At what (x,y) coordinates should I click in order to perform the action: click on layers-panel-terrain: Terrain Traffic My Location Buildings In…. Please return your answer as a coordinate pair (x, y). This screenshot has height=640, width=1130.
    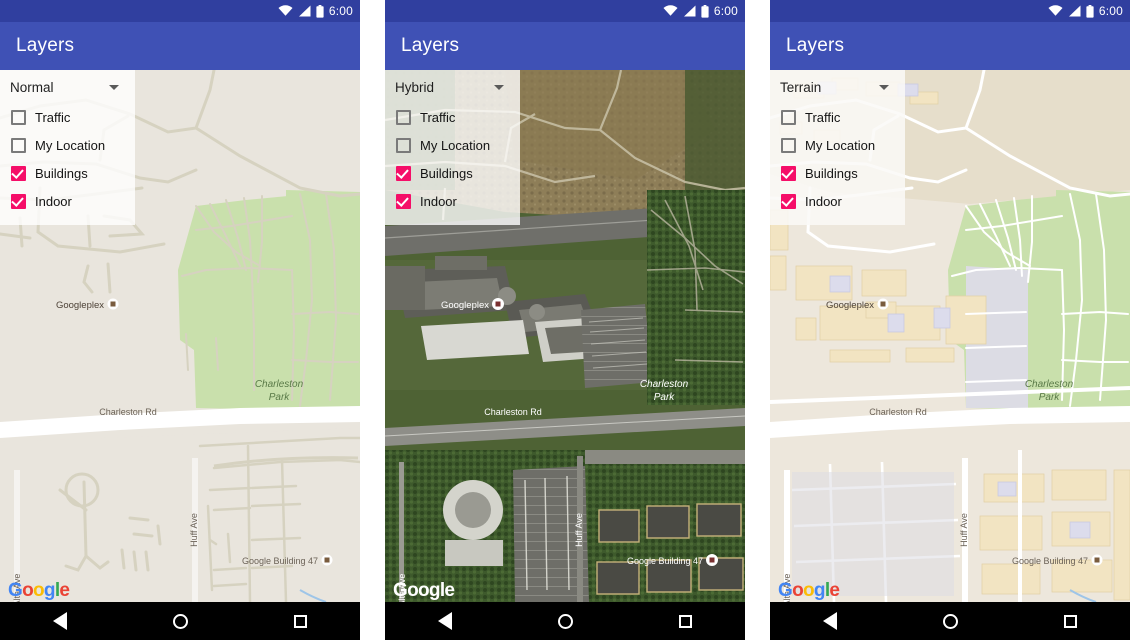
    Looking at the image, I should click on (837, 147).